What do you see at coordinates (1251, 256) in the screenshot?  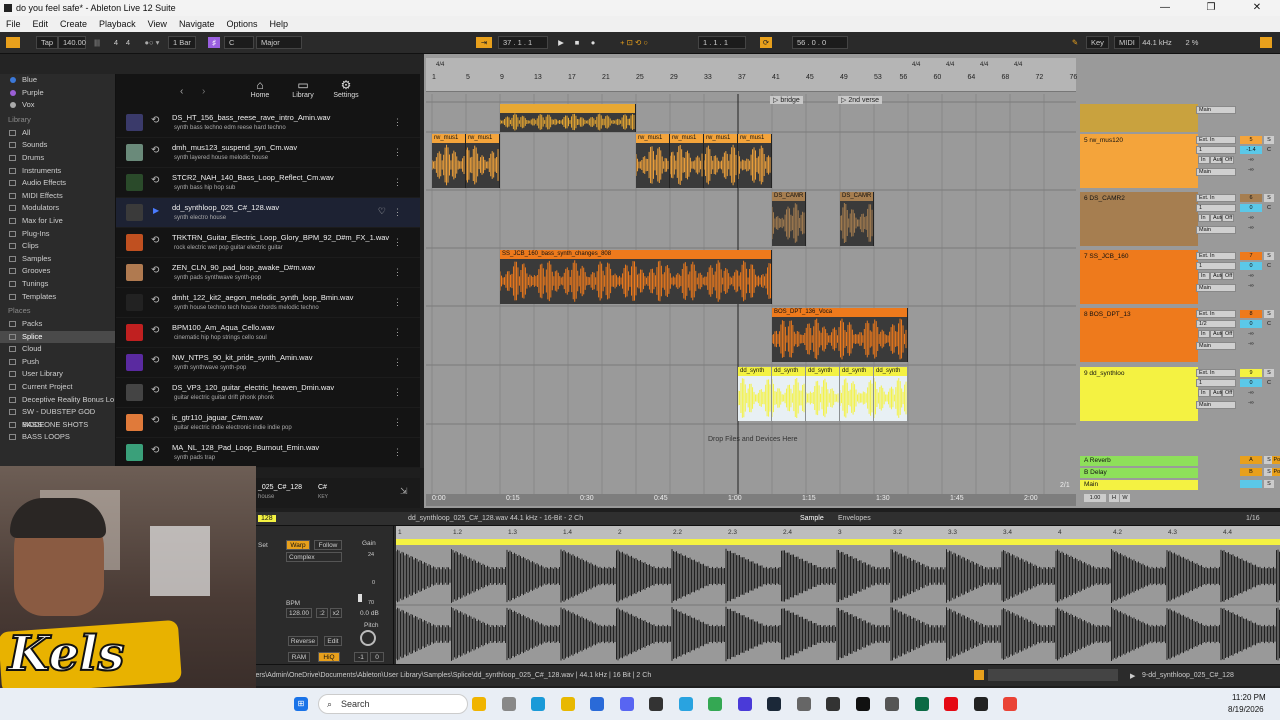 I see `track-activator: 7` at bounding box center [1251, 256].